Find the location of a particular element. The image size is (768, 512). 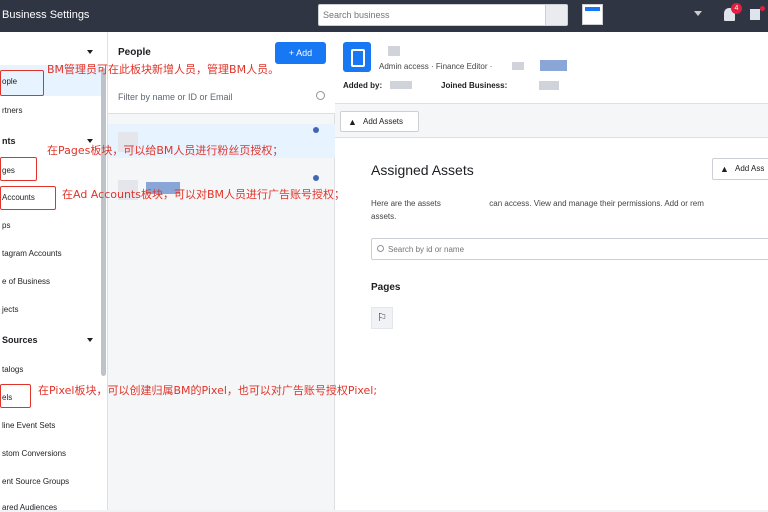

flag-icon is located at coordinates (755, 14).